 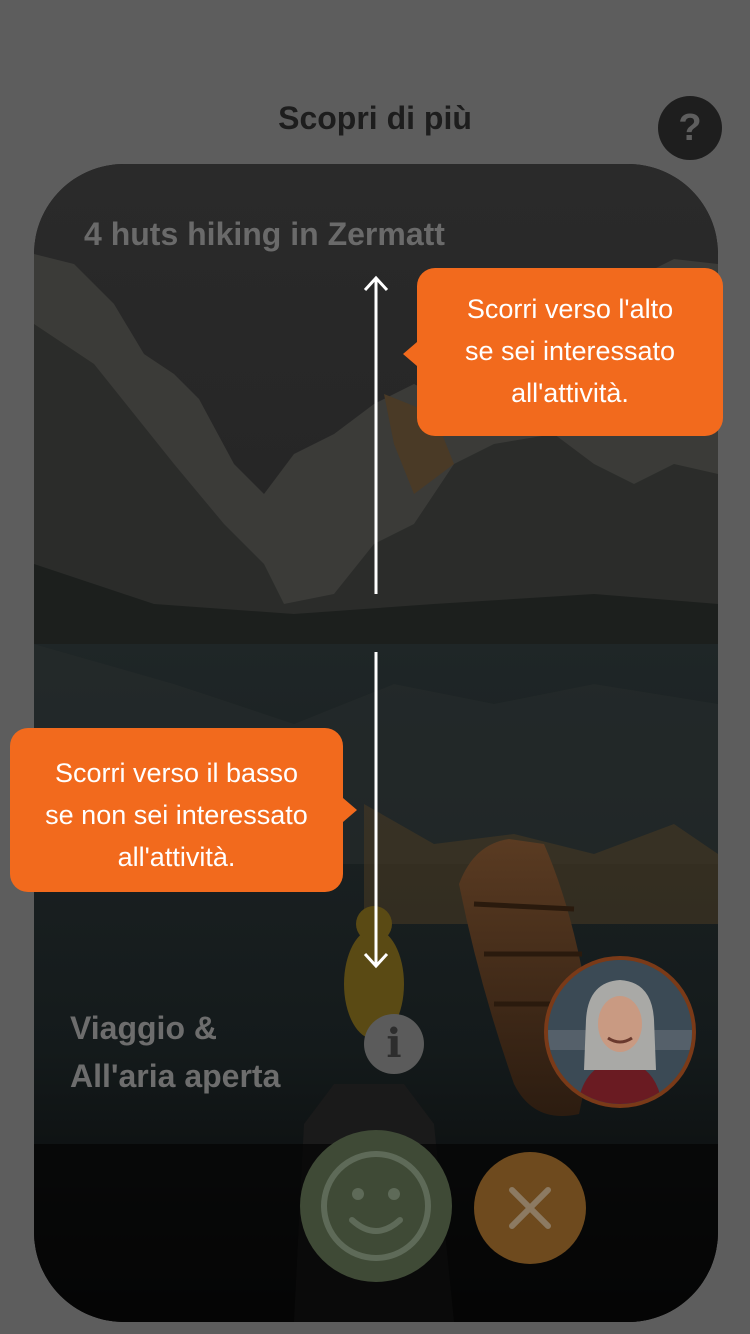 What do you see at coordinates (143, 1028) in the screenshot?
I see `category-line-1: Viaggio &` at bounding box center [143, 1028].